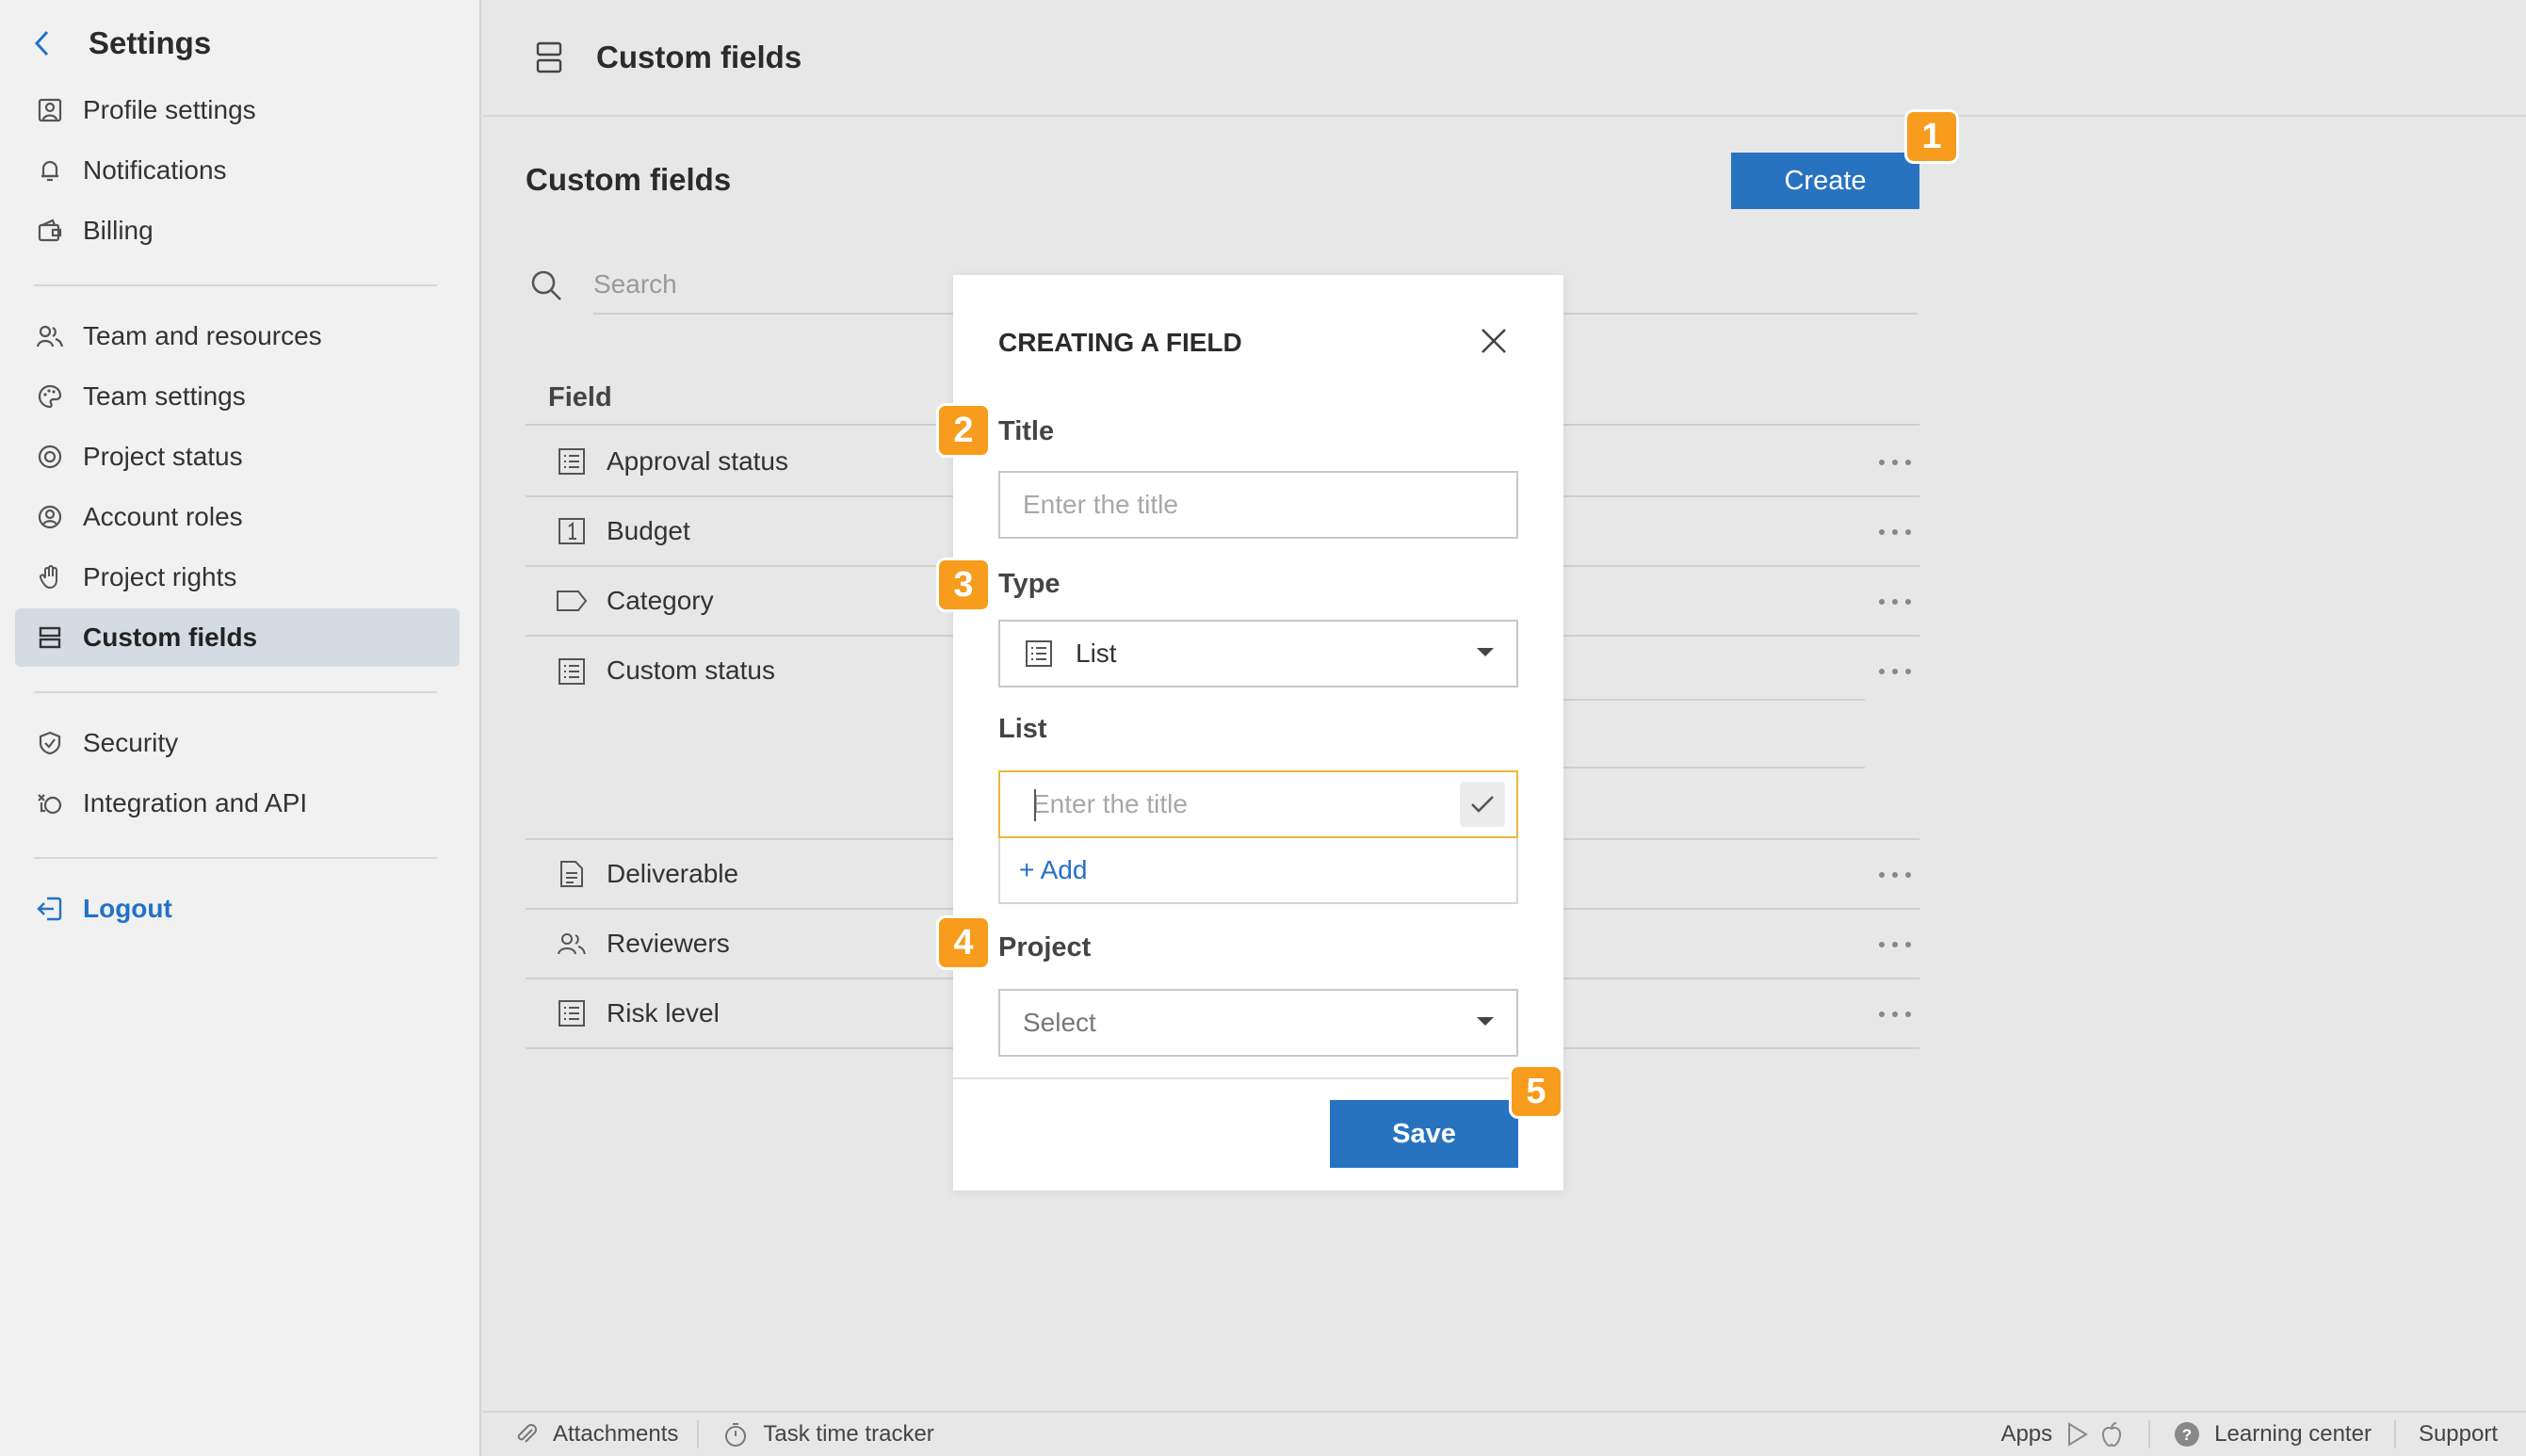 The image size is (2526, 1456). Describe the element at coordinates (1258, 871) in the screenshot. I see `add-list-item-button: + Add` at that location.